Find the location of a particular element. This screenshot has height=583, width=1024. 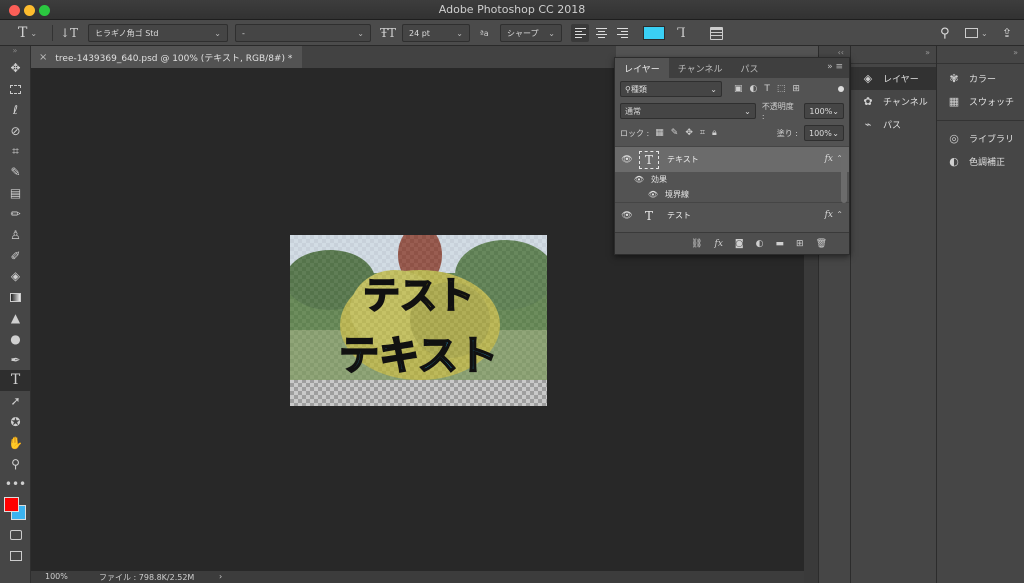

document-canvas: テスト テキスト is located at coordinates (418, 320).